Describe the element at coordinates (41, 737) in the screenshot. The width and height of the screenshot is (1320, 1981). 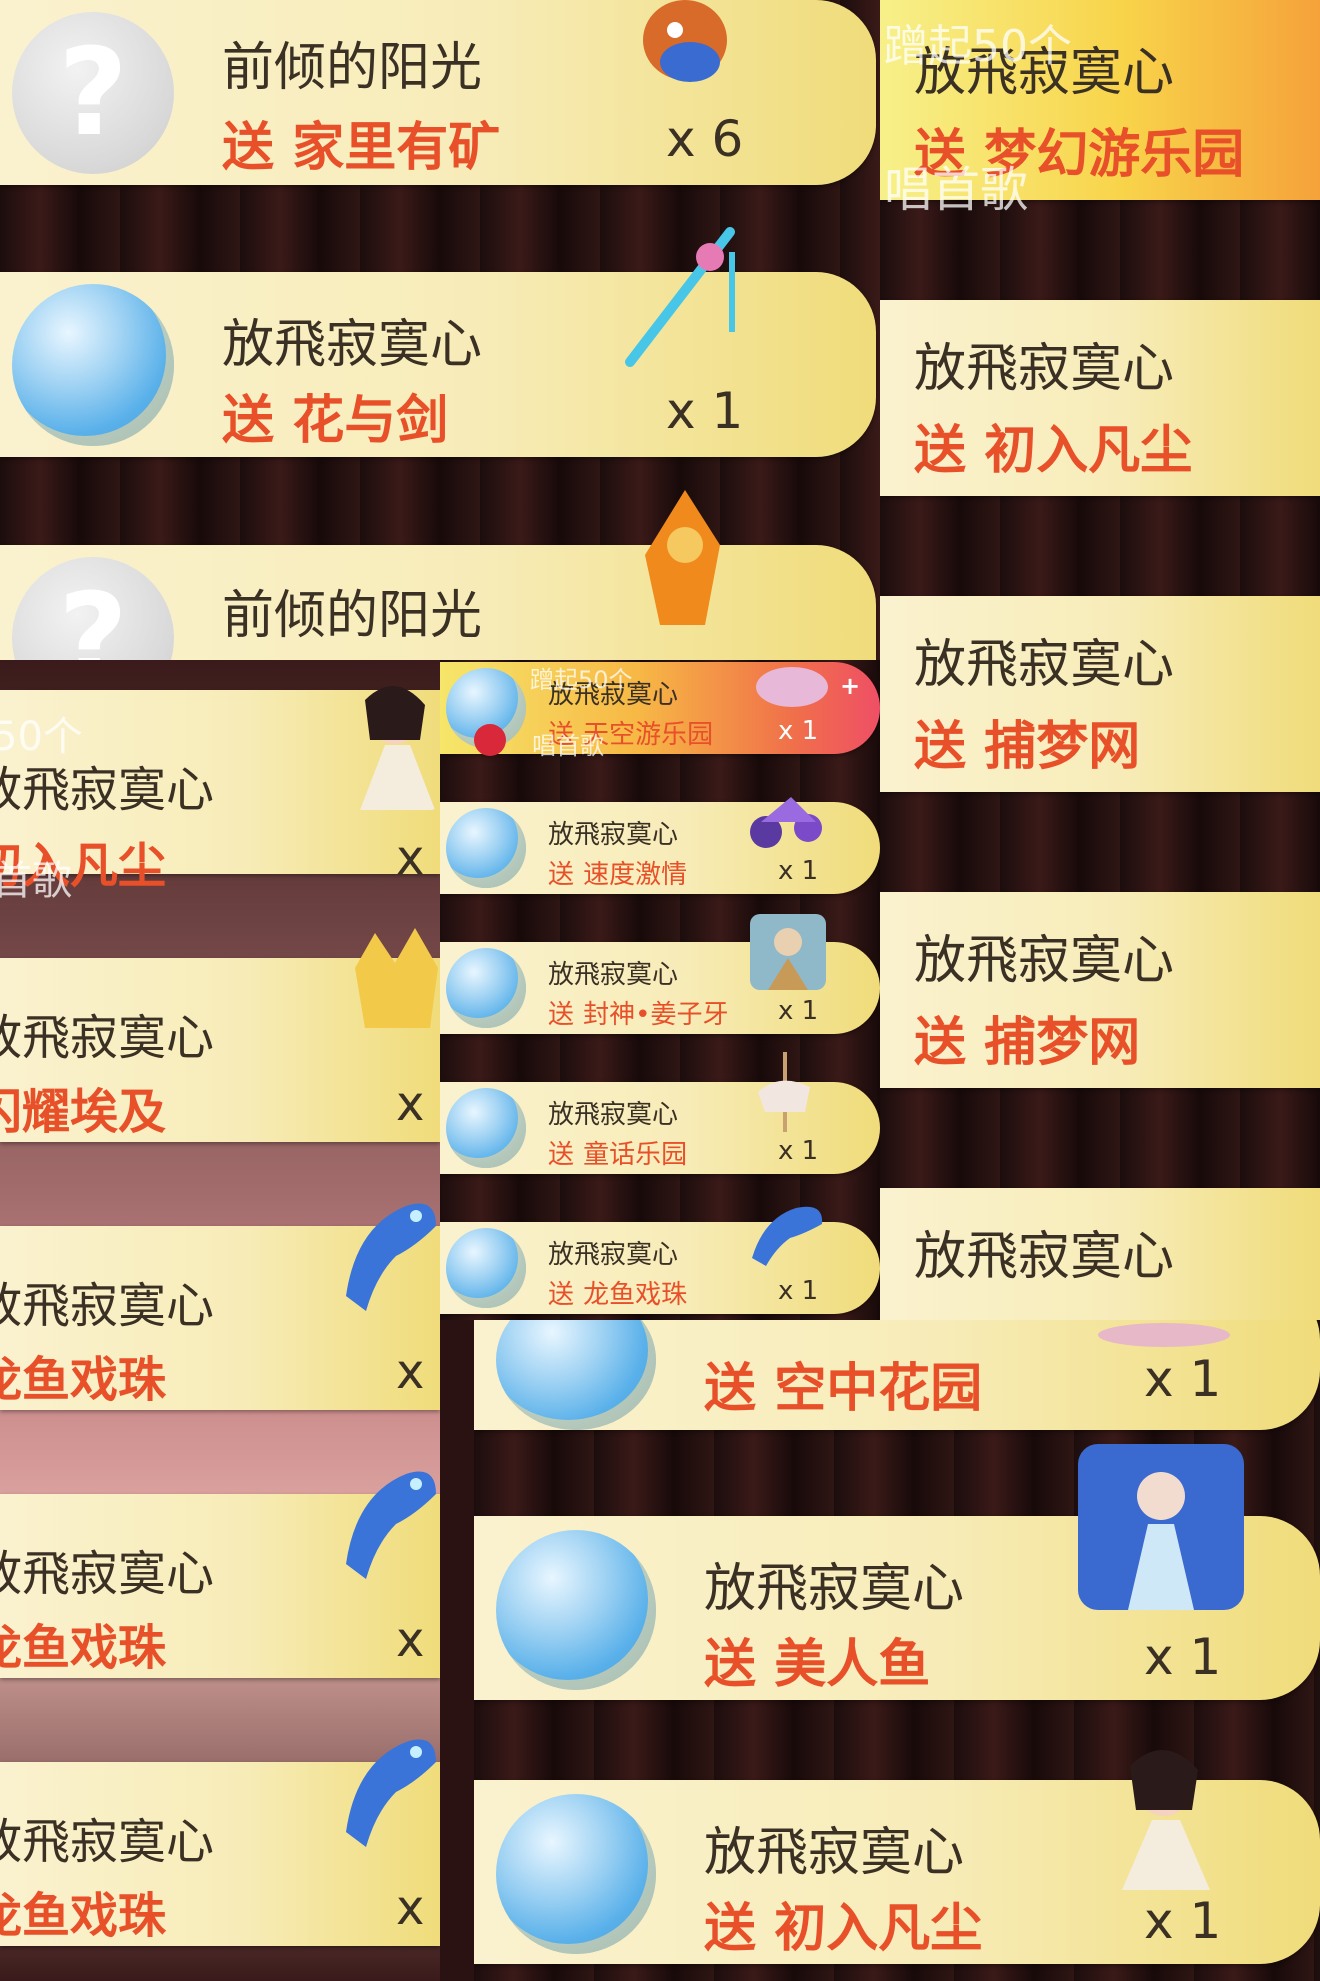
I see `overlay-caption: 50个` at that location.